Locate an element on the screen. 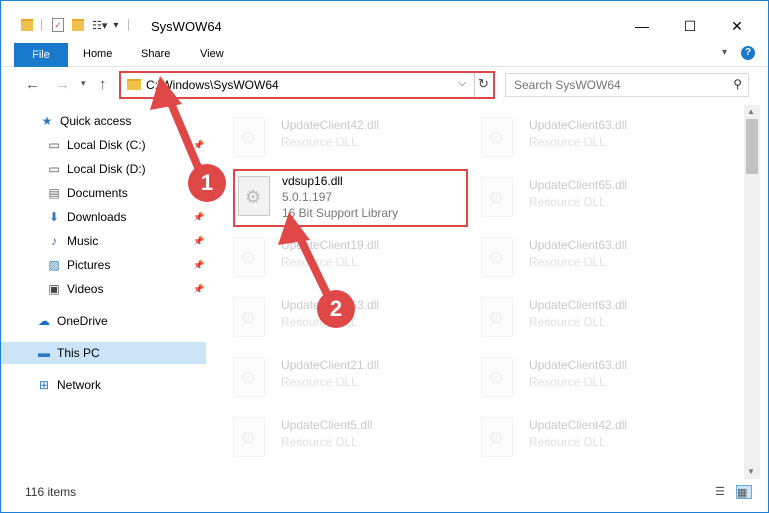  file-name: vdsup16.dll is located at coordinates (312, 181).